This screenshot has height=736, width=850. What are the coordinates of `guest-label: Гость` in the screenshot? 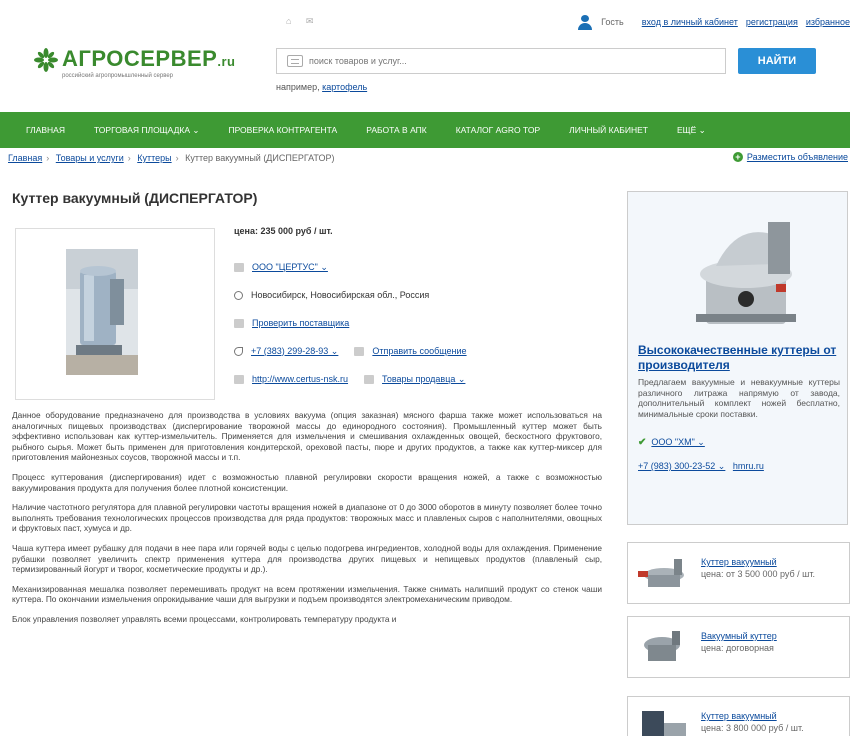 It's located at (612, 22).